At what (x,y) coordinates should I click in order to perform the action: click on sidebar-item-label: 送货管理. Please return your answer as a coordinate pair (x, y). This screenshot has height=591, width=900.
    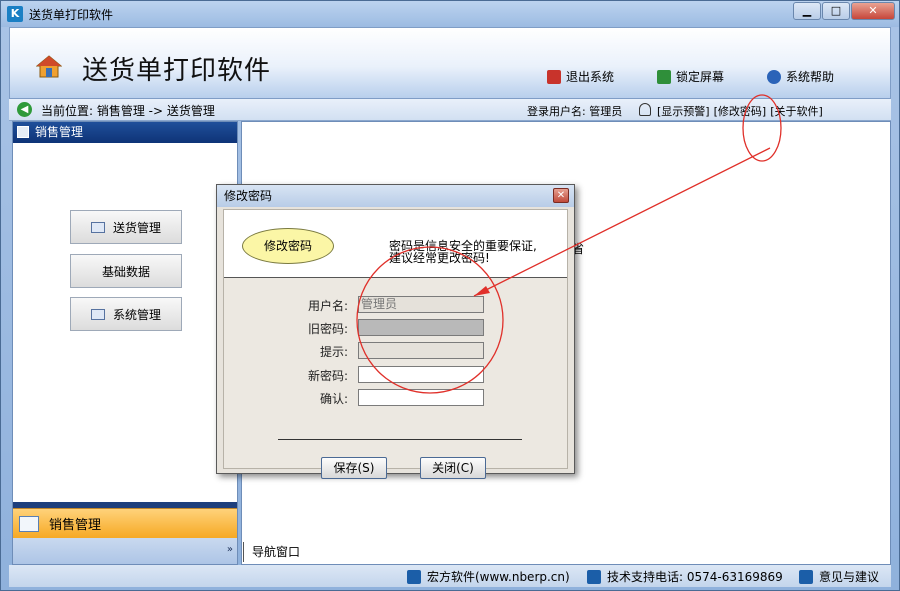
    Looking at the image, I should click on (136, 227).